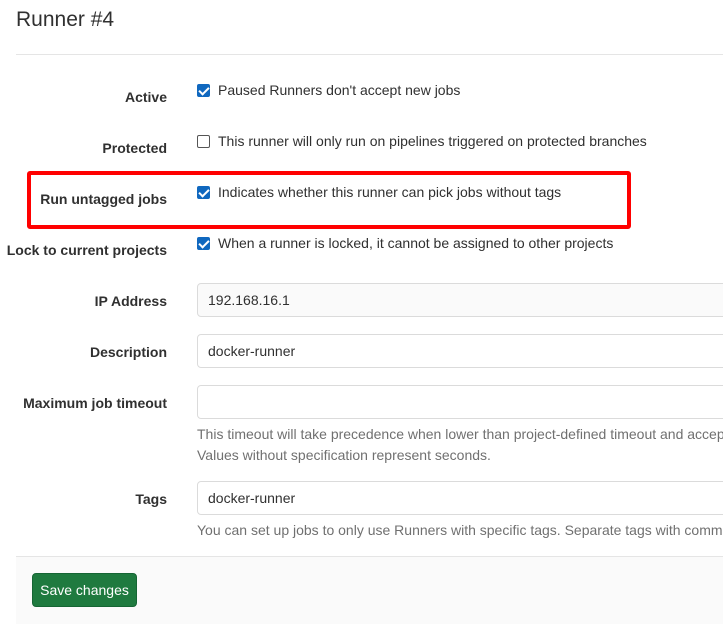 This screenshot has height=624, width=723. What do you see at coordinates (65, 19) in the screenshot?
I see `page-title: Runner #4` at bounding box center [65, 19].